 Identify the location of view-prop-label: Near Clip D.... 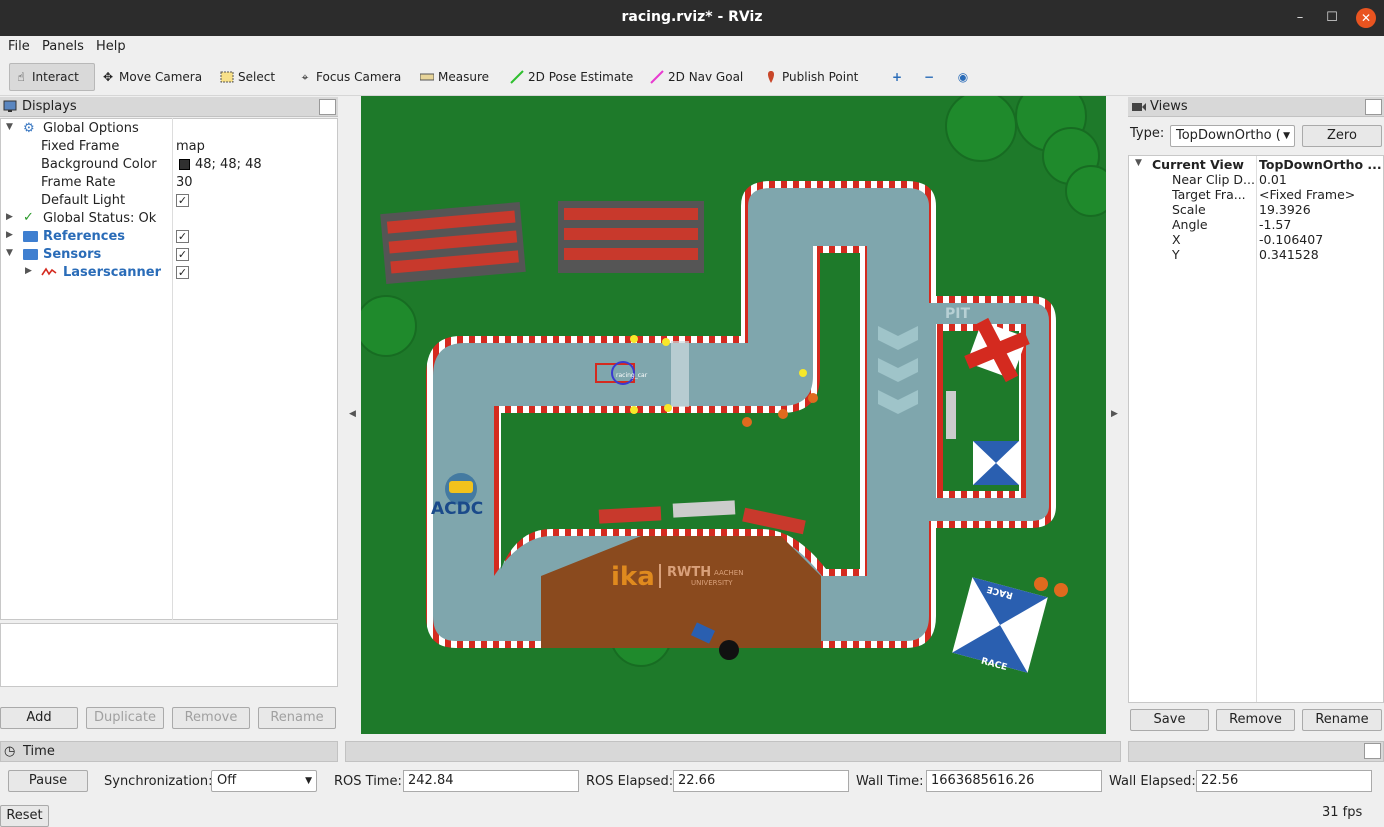
(1213, 179).